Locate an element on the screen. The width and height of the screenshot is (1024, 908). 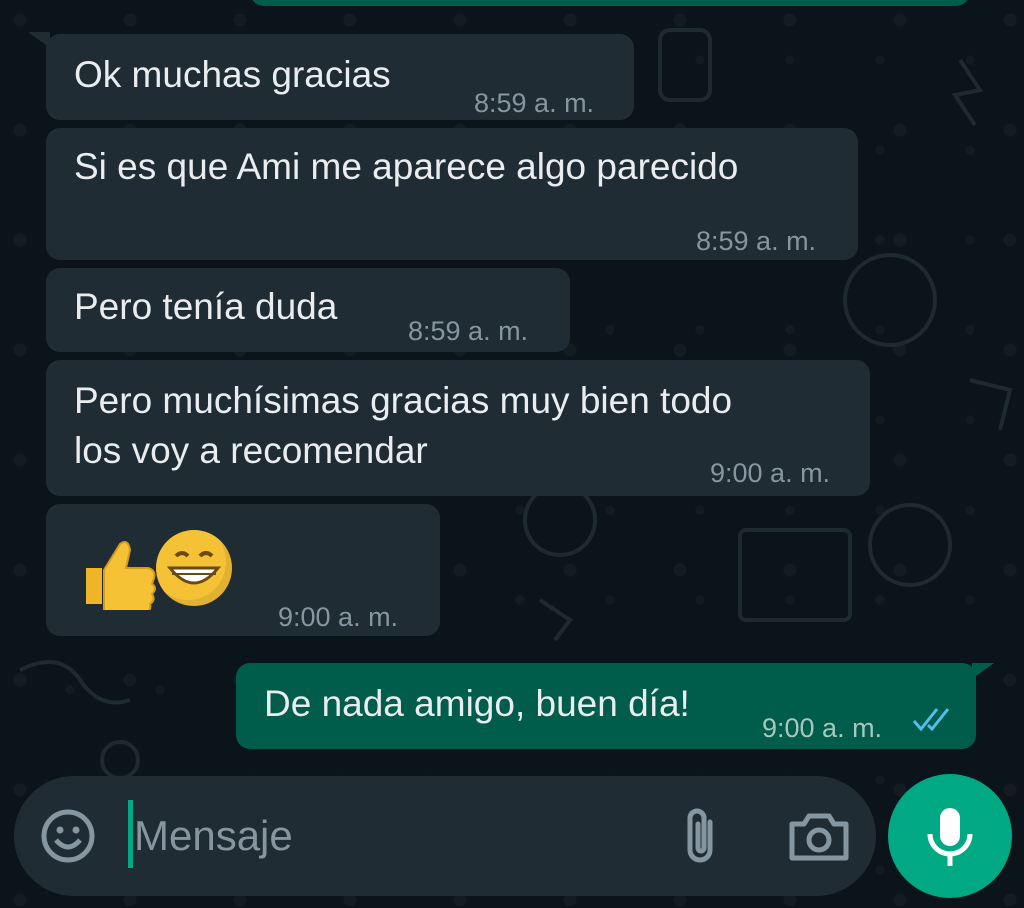
camera-icon is located at coordinates (819, 836).